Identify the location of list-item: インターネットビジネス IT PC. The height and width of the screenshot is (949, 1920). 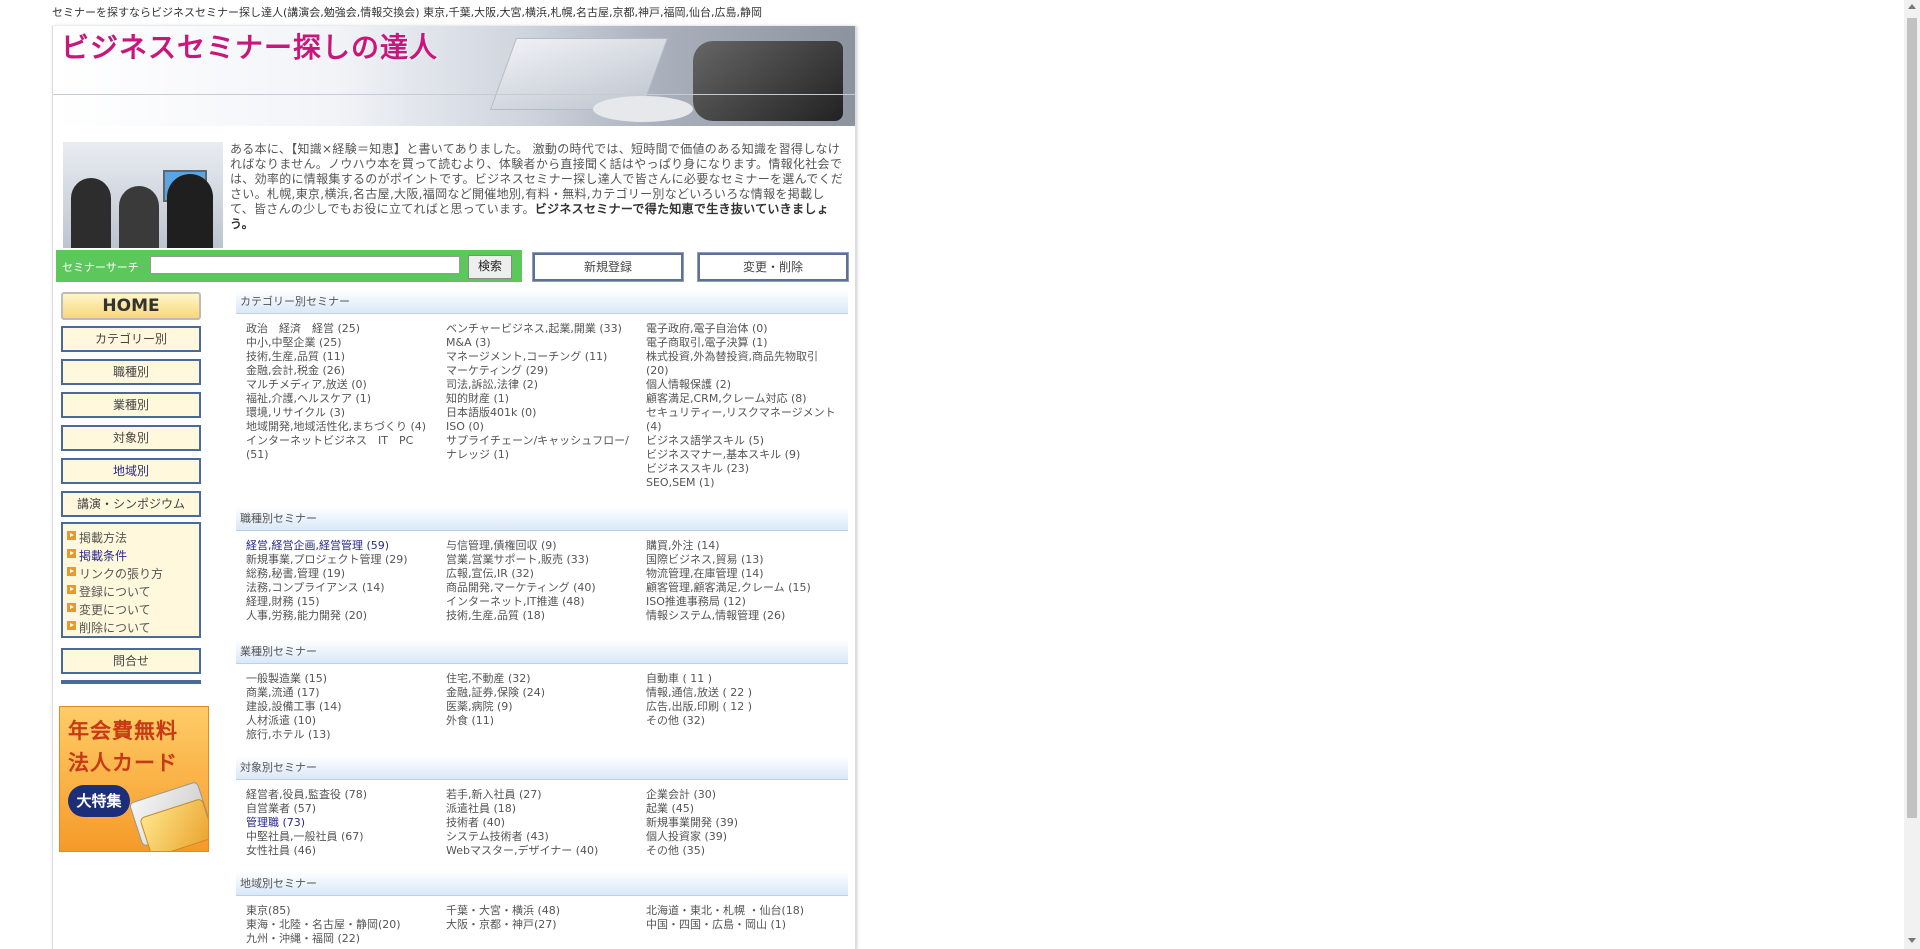
(344, 441).